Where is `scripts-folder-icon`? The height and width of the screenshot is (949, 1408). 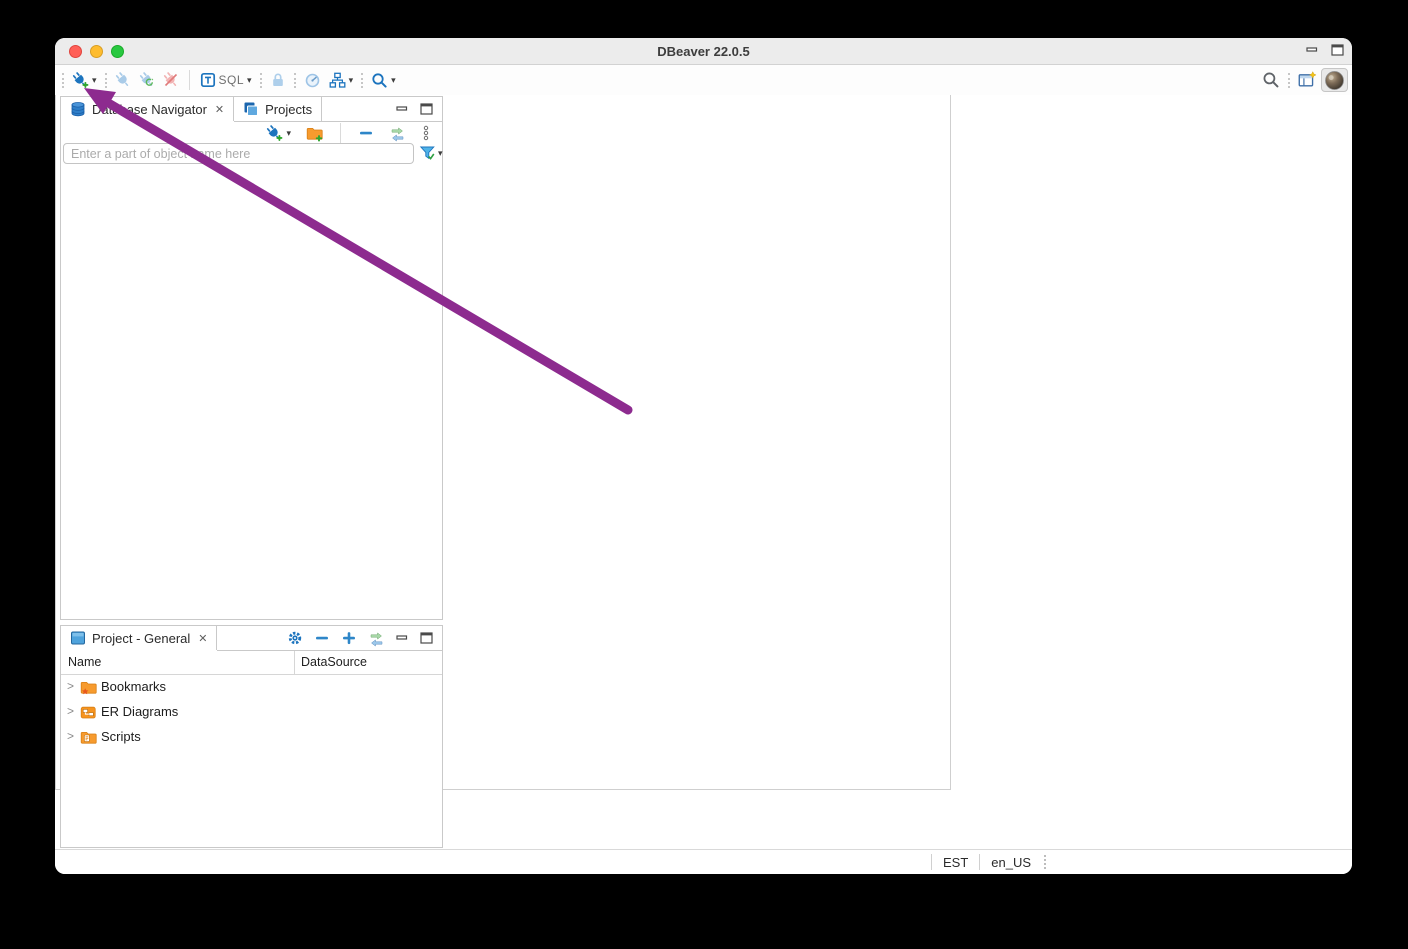
scripts-folder-icon is located at coordinates (88, 738).